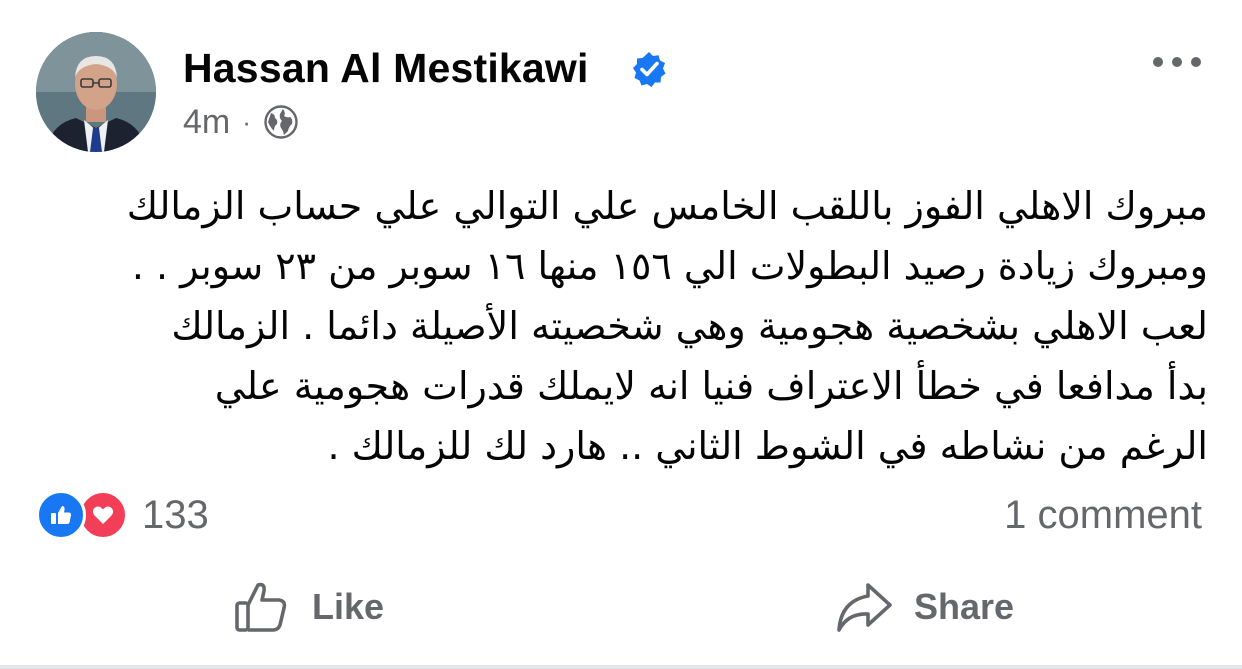 This screenshot has width=1242, height=669. Describe the element at coordinates (122, 515) in the screenshot. I see `reactions-summary: 133` at that location.